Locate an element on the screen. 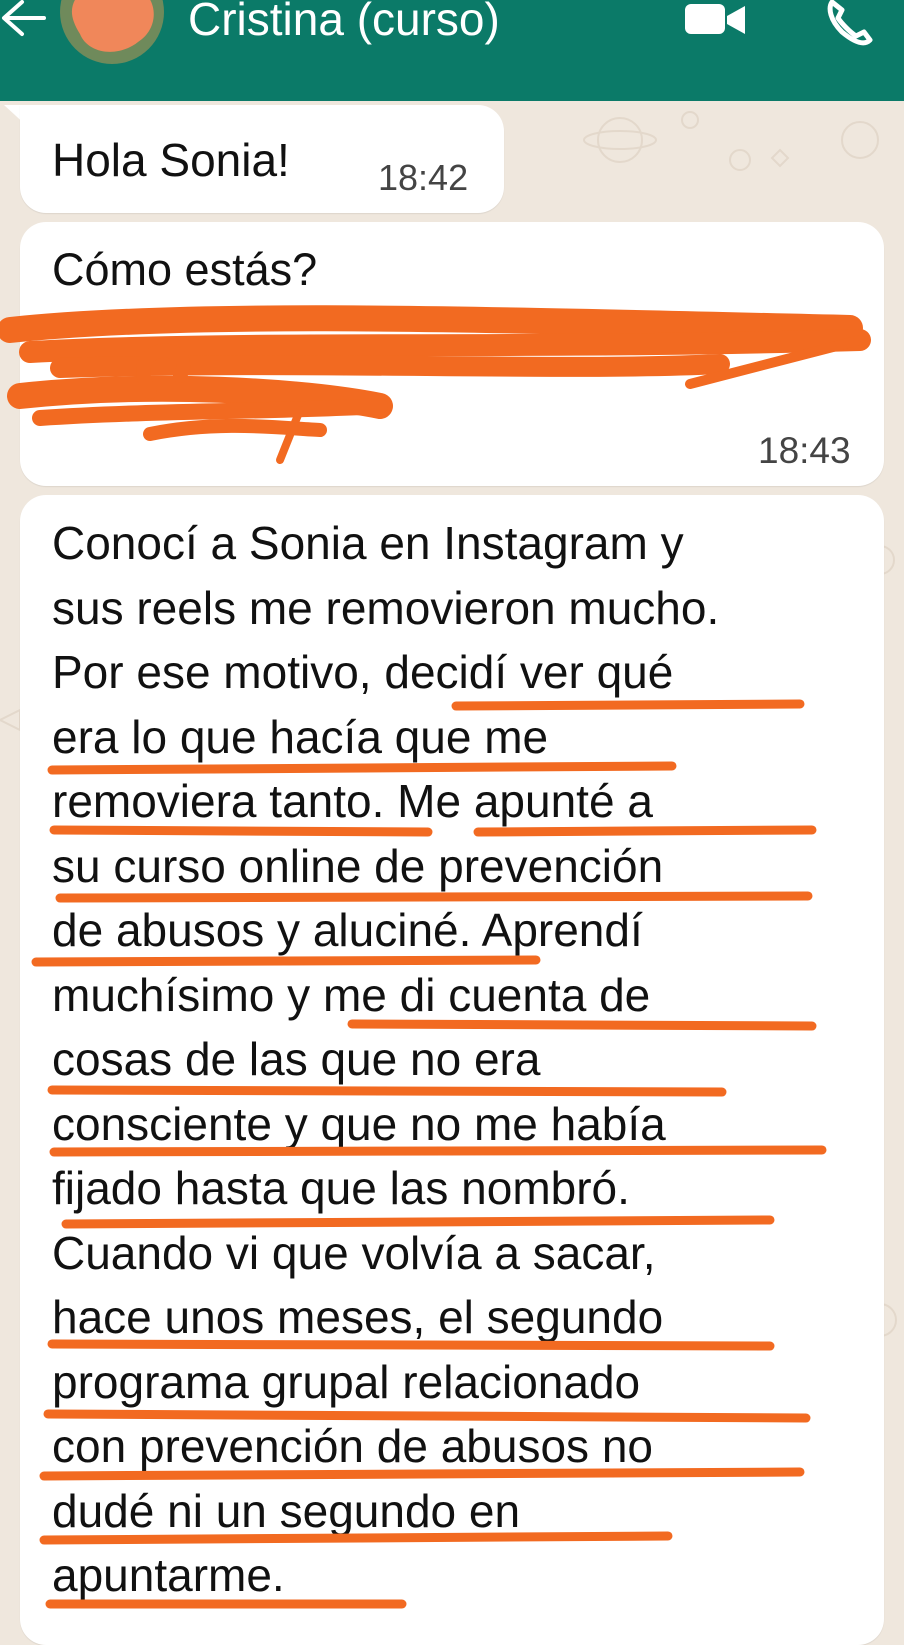 The image size is (904, 1645). video-call-icon is located at coordinates (716, 20).